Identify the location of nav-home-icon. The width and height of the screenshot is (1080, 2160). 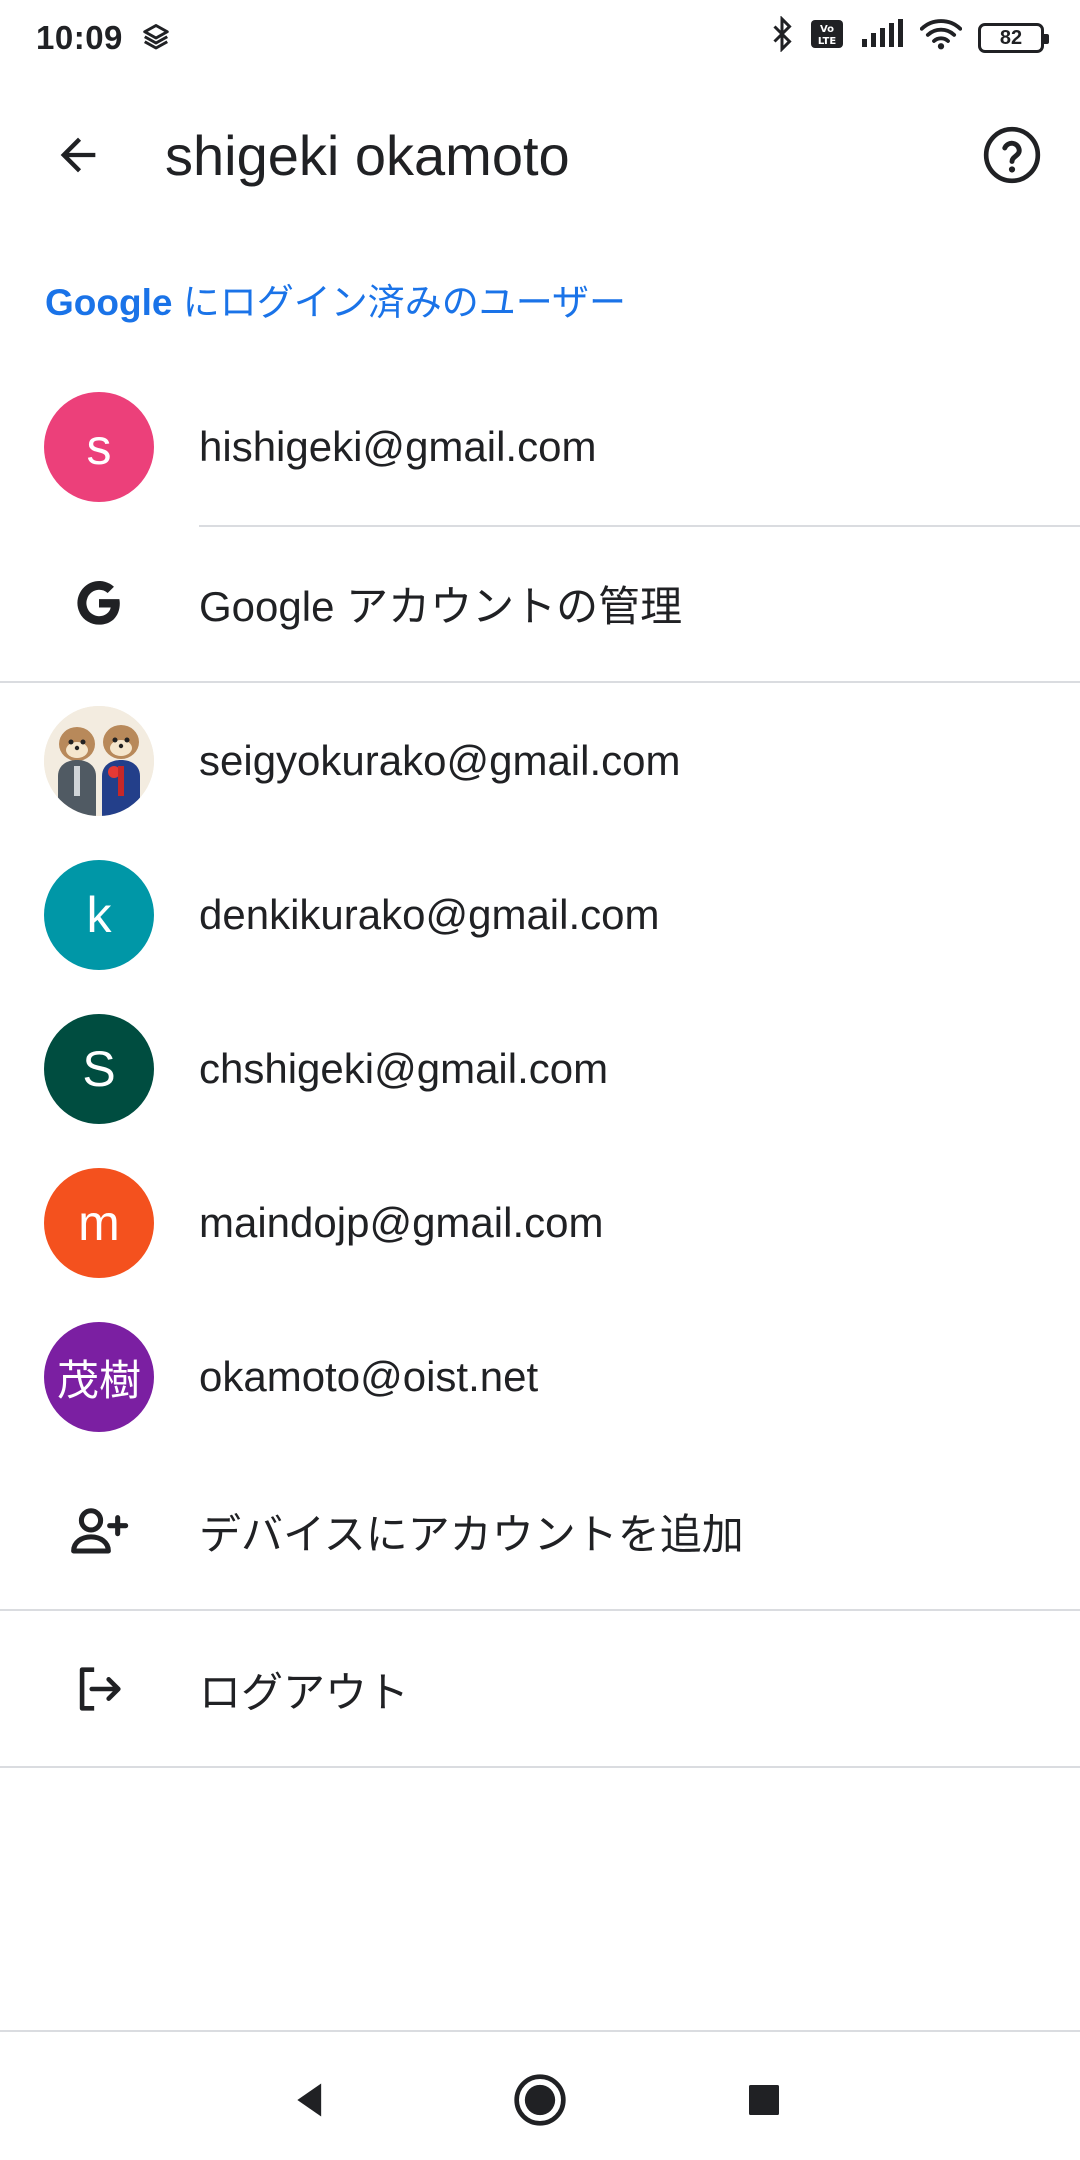
(540, 2100).